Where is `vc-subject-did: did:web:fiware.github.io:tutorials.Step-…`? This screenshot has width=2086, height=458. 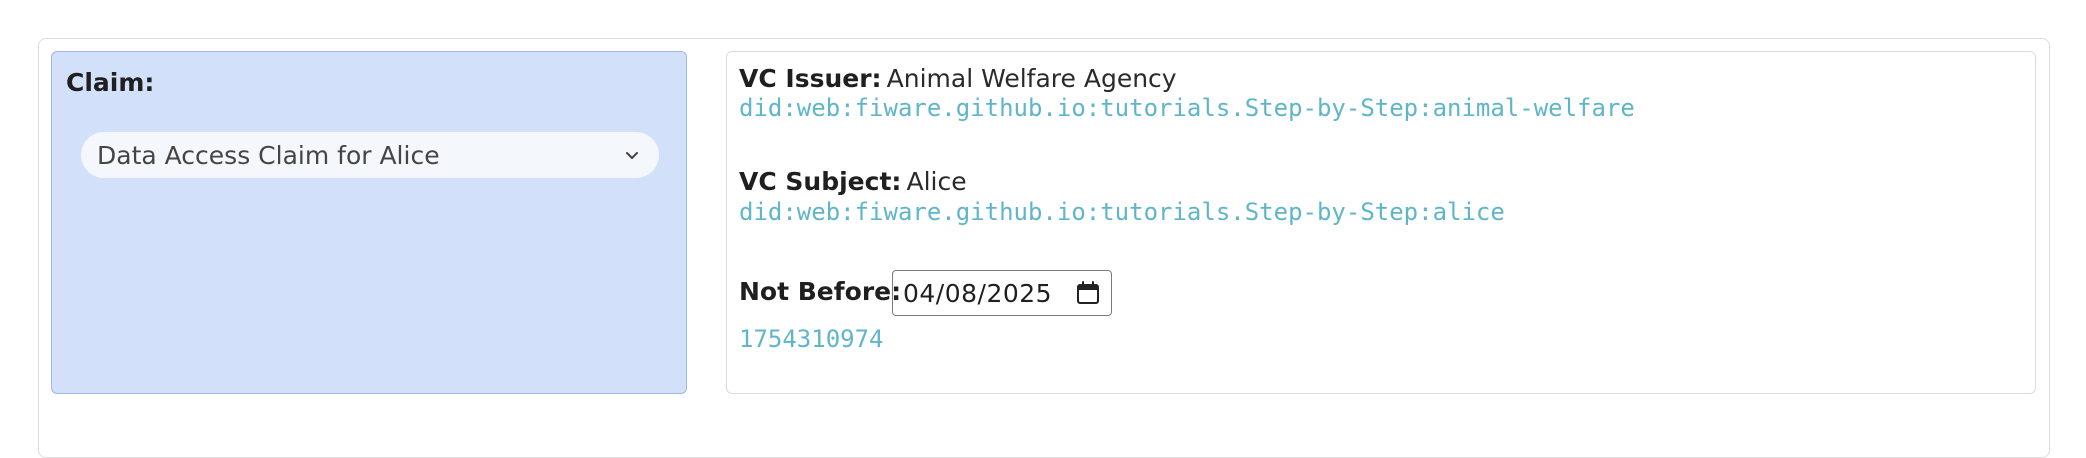
vc-subject-did: did:web:fiware.github.io:tutorials.Step-… is located at coordinates (1122, 212).